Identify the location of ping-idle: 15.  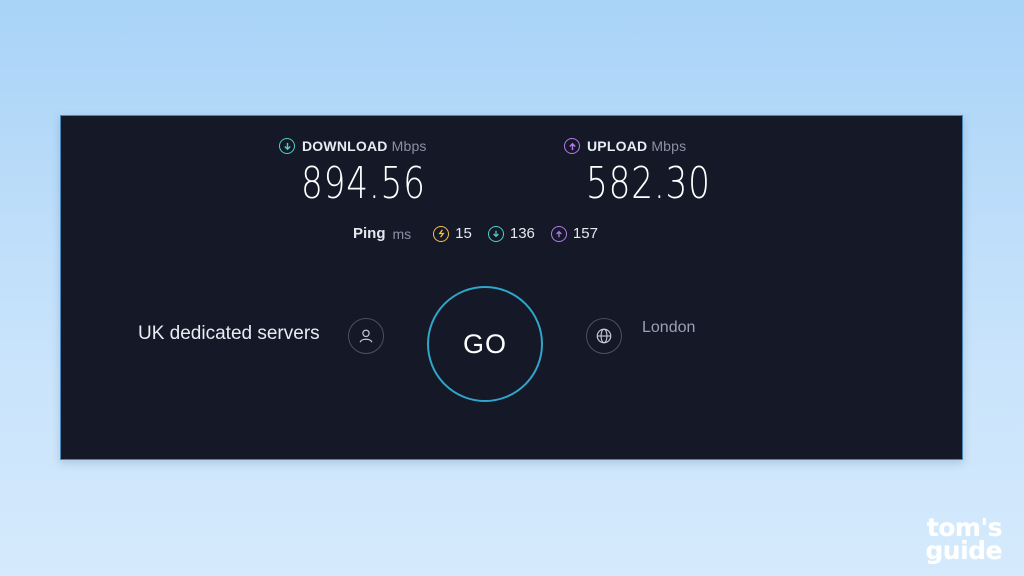
(452, 233).